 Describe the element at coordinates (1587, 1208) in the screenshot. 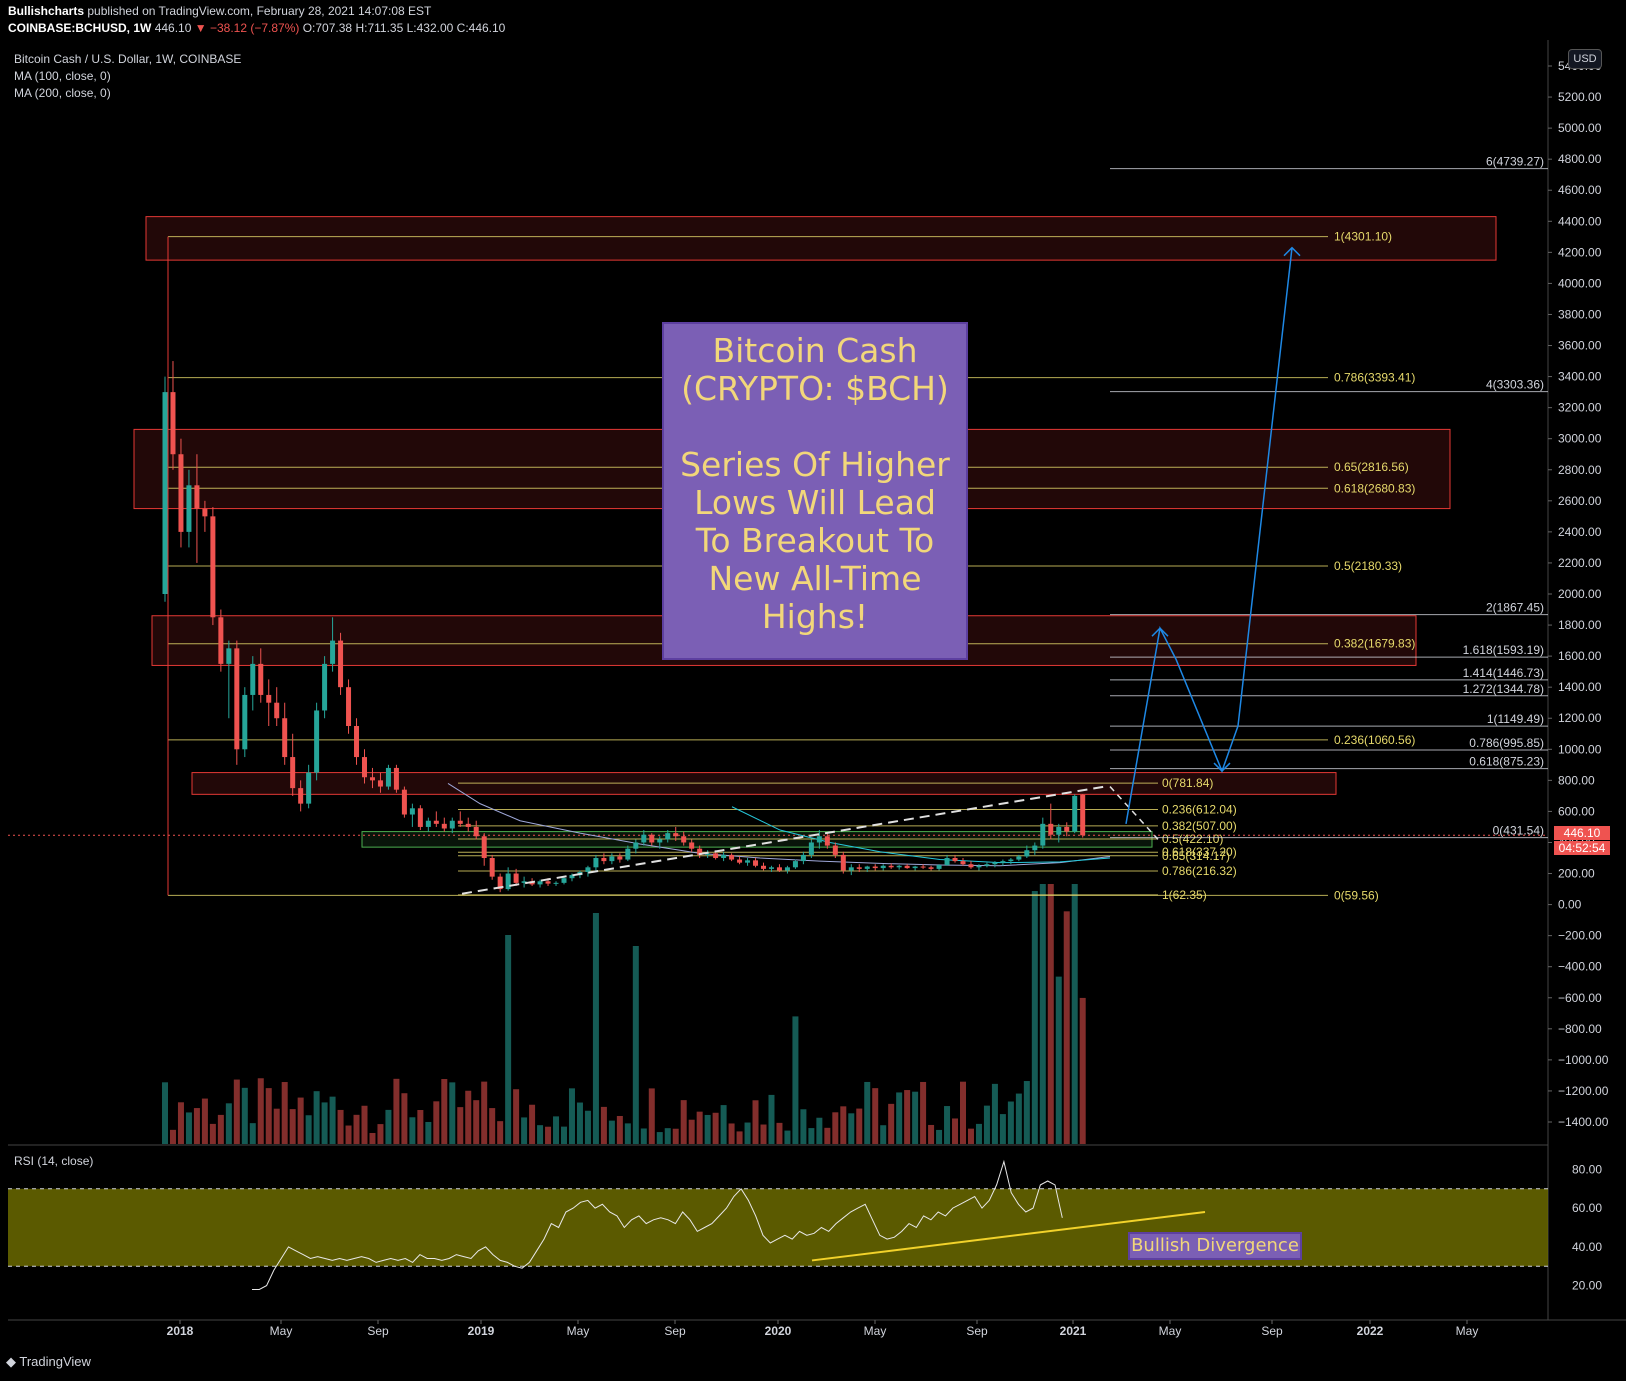

I see `rsi-tick-label: 60.00` at that location.